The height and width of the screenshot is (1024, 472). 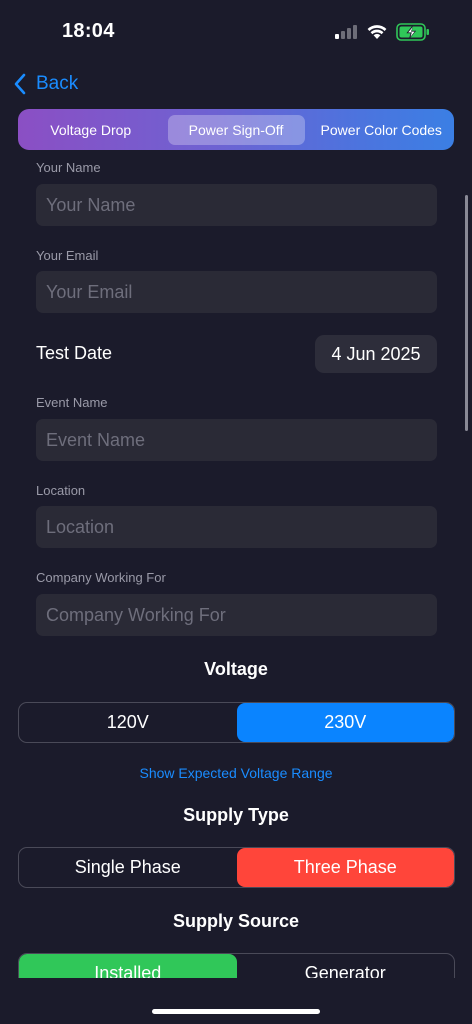 What do you see at coordinates (236, 669) in the screenshot?
I see `voltage-title: Voltage` at bounding box center [236, 669].